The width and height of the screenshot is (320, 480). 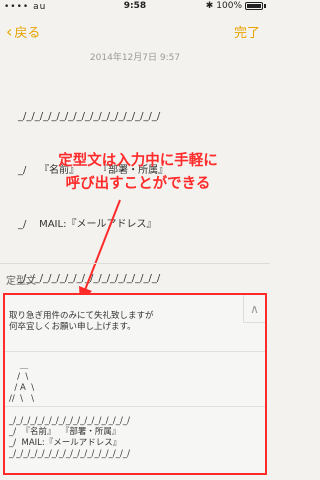 What do you see at coordinates (209, 6) in the screenshot?
I see `bluetooth-icon: ✱` at bounding box center [209, 6].